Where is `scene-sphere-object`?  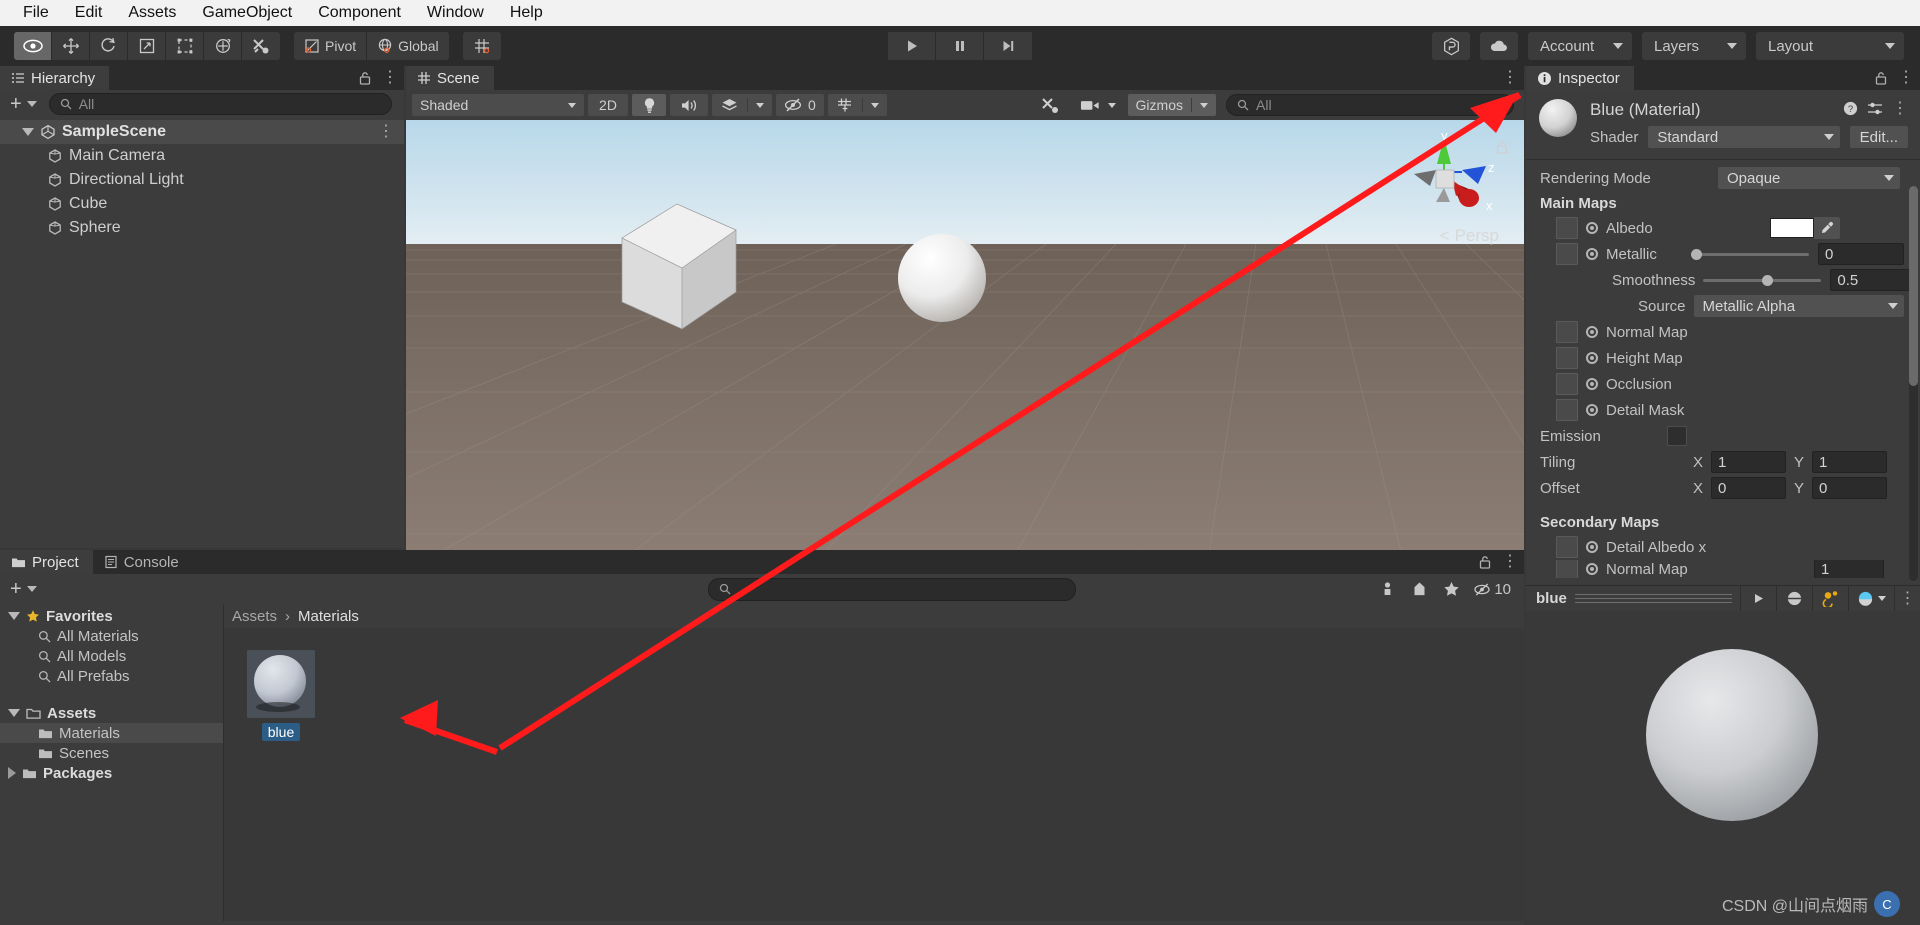
scene-sphere-object is located at coordinates (942, 280).